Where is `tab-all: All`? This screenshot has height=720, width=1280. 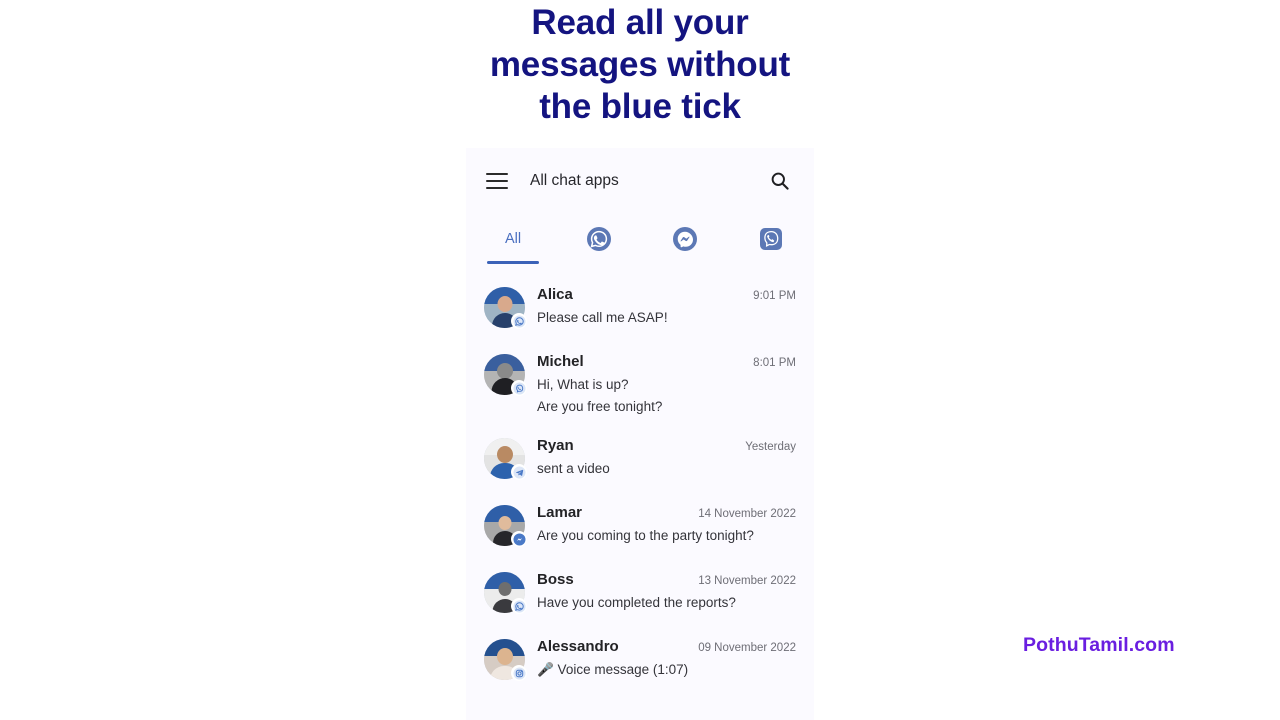
tab-all: All is located at coordinates (513, 243).